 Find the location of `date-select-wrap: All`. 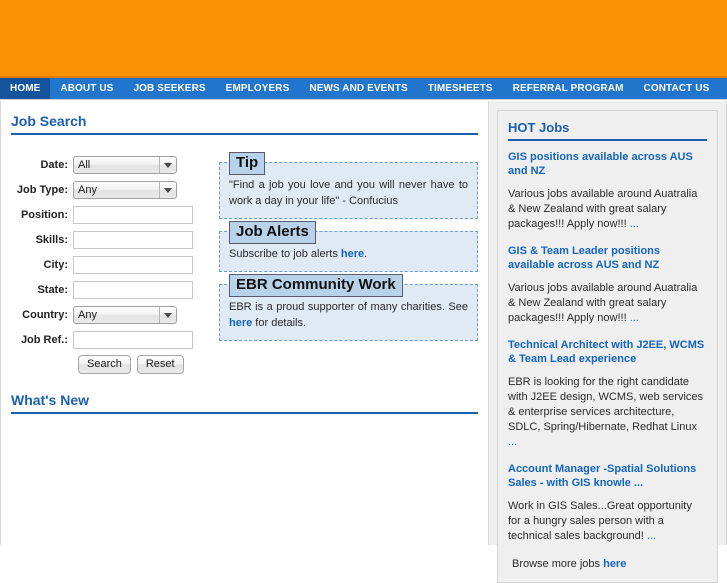

date-select-wrap: All is located at coordinates (125, 165).